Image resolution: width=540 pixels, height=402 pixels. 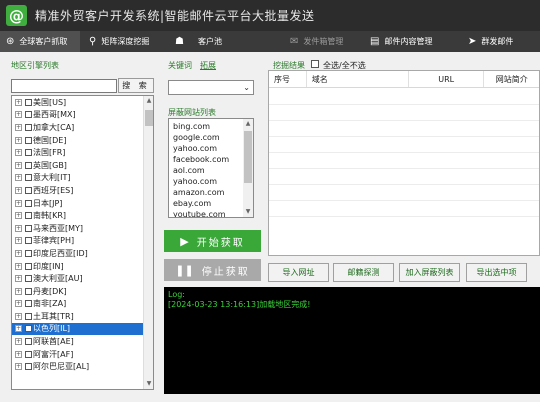 I want to click on start-fetch-button: ▶ 开始获取, so click(x=212, y=241).